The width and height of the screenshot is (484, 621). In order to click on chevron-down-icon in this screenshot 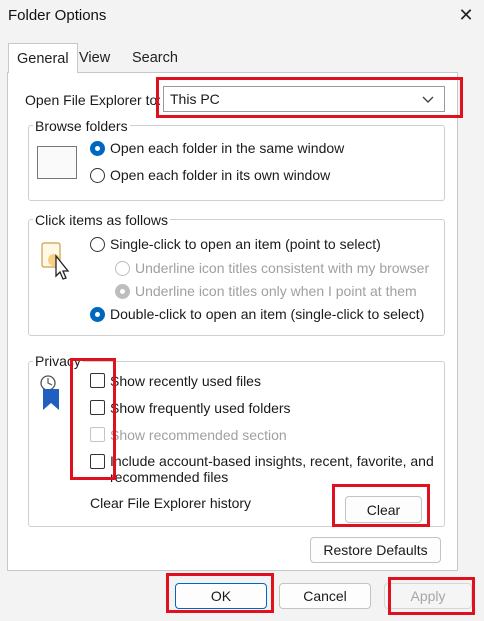, I will do `click(428, 99)`.